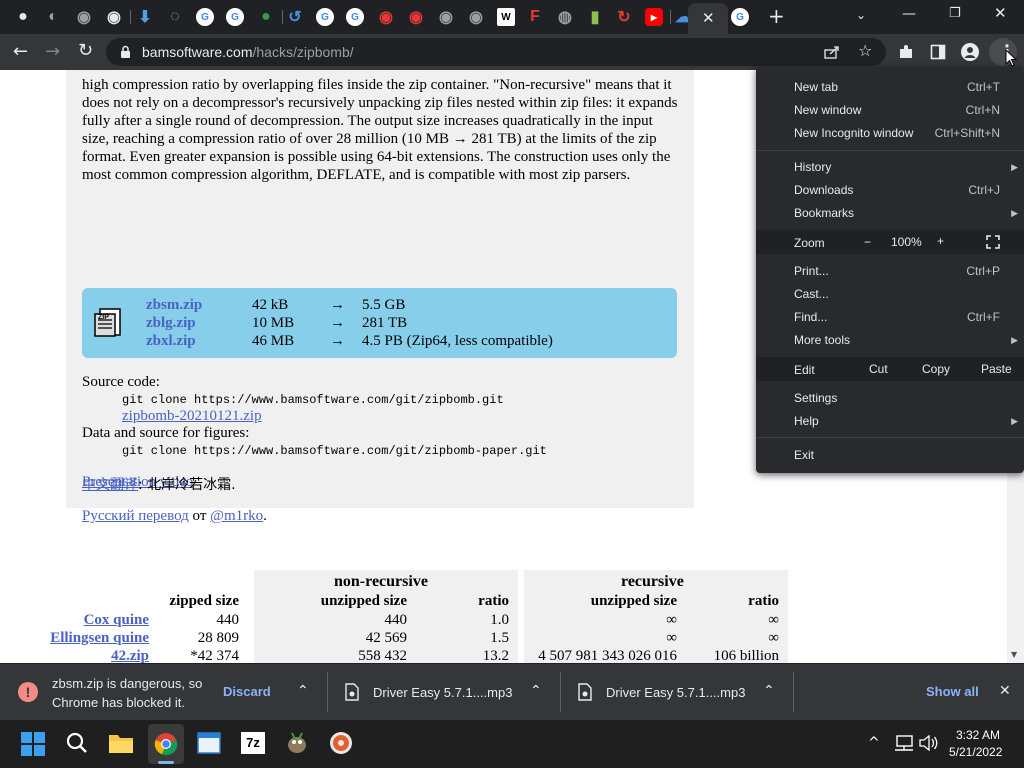  I want to click on source-zip-link: zipbomb-20210121.zip, so click(192, 416).